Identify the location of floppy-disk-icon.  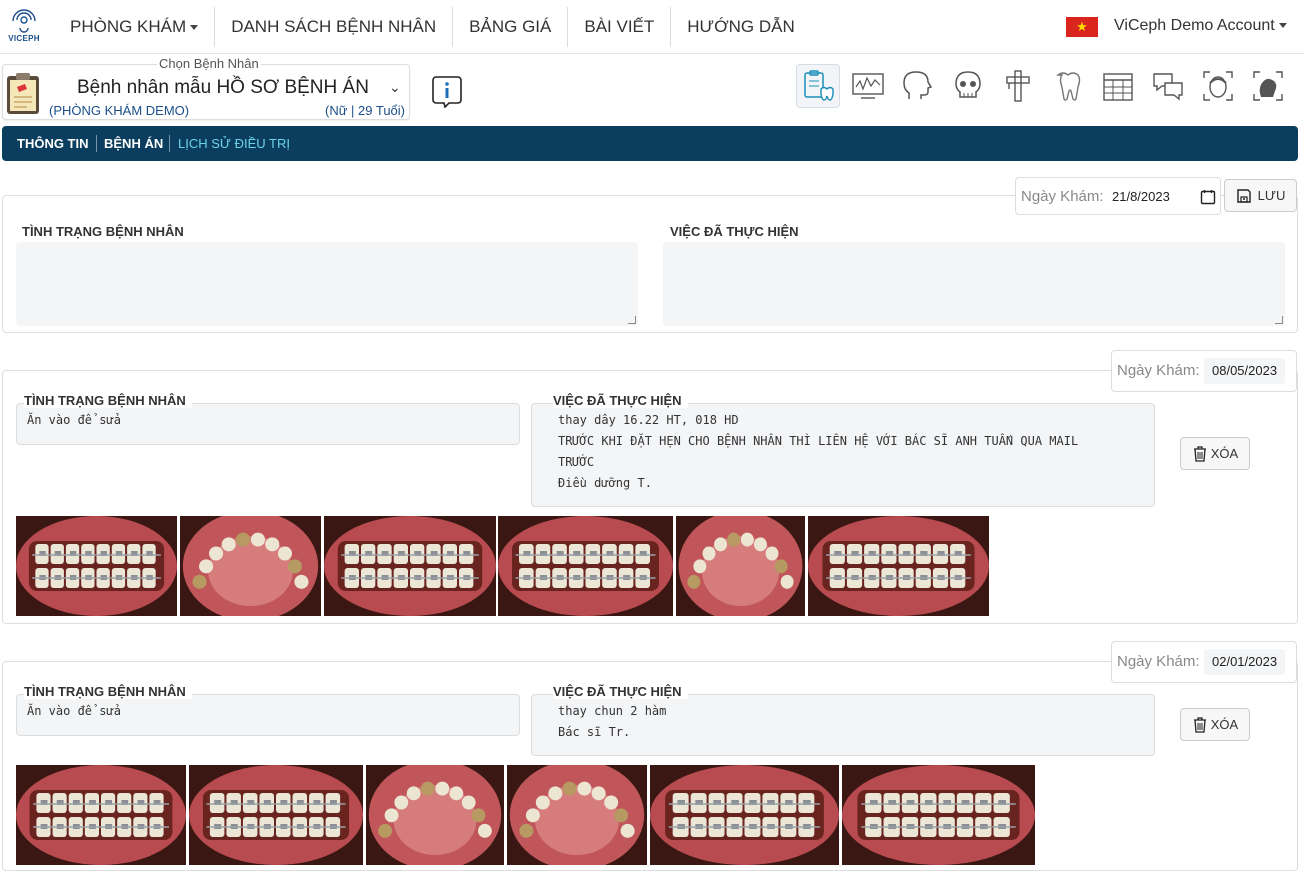
(1243, 195).